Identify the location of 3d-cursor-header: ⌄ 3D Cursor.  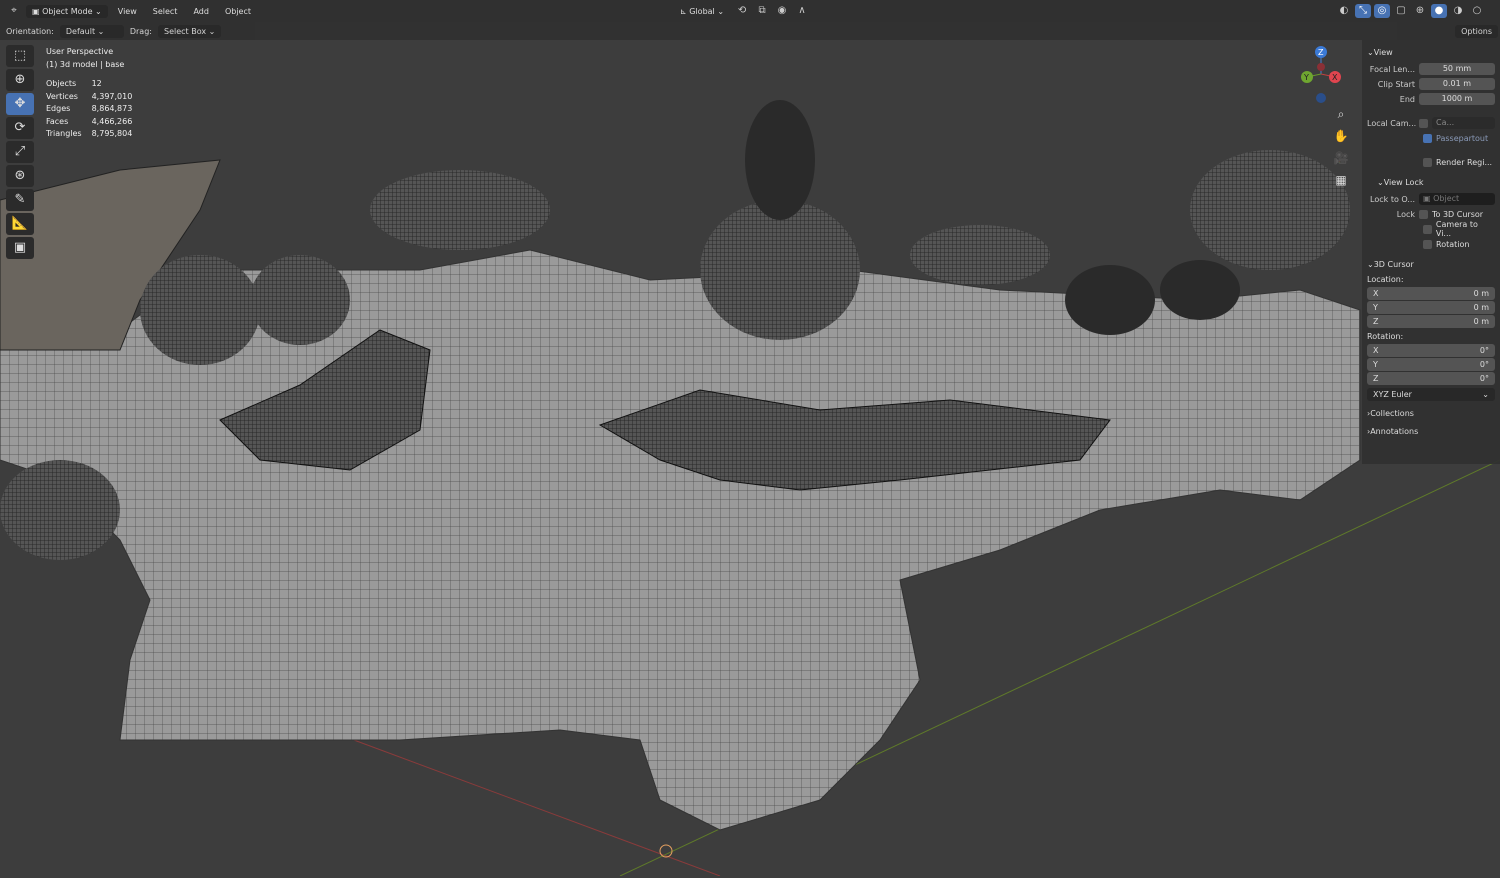
(1431, 264).